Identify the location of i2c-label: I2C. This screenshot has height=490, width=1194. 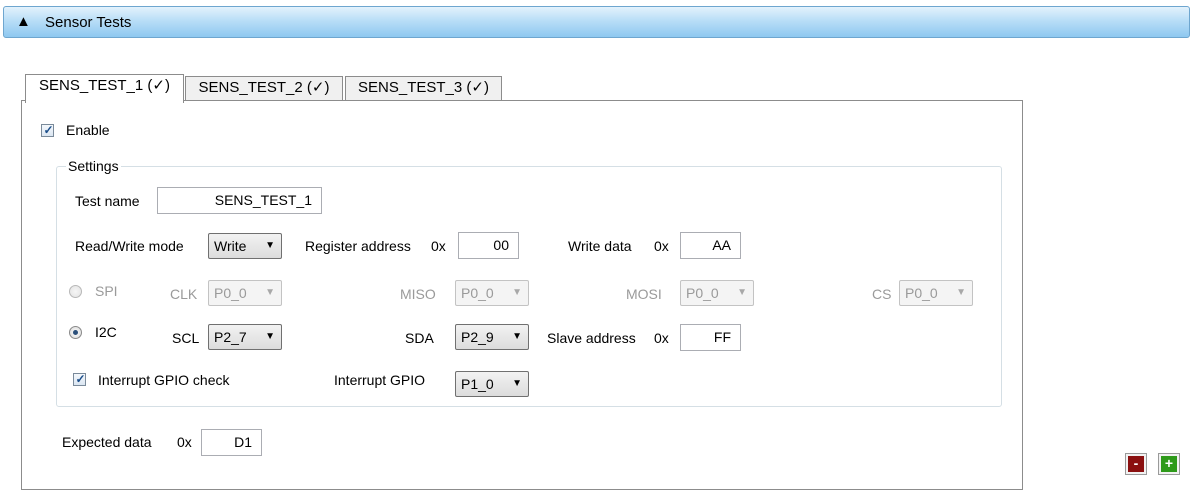
(106, 332).